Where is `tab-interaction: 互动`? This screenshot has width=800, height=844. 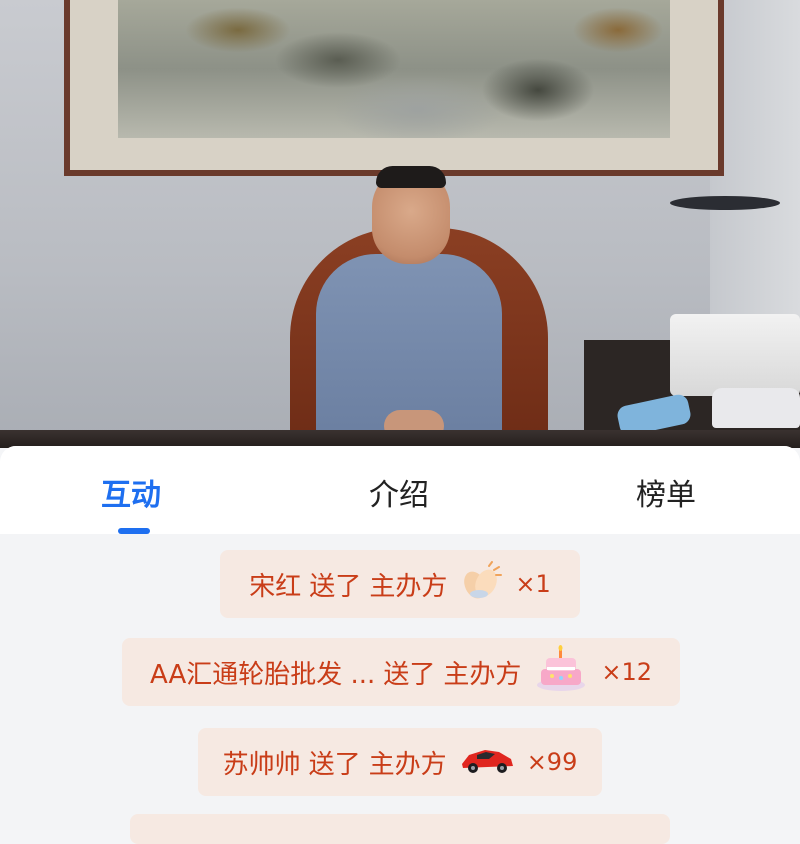 tab-interaction: 互动 is located at coordinates (131, 492).